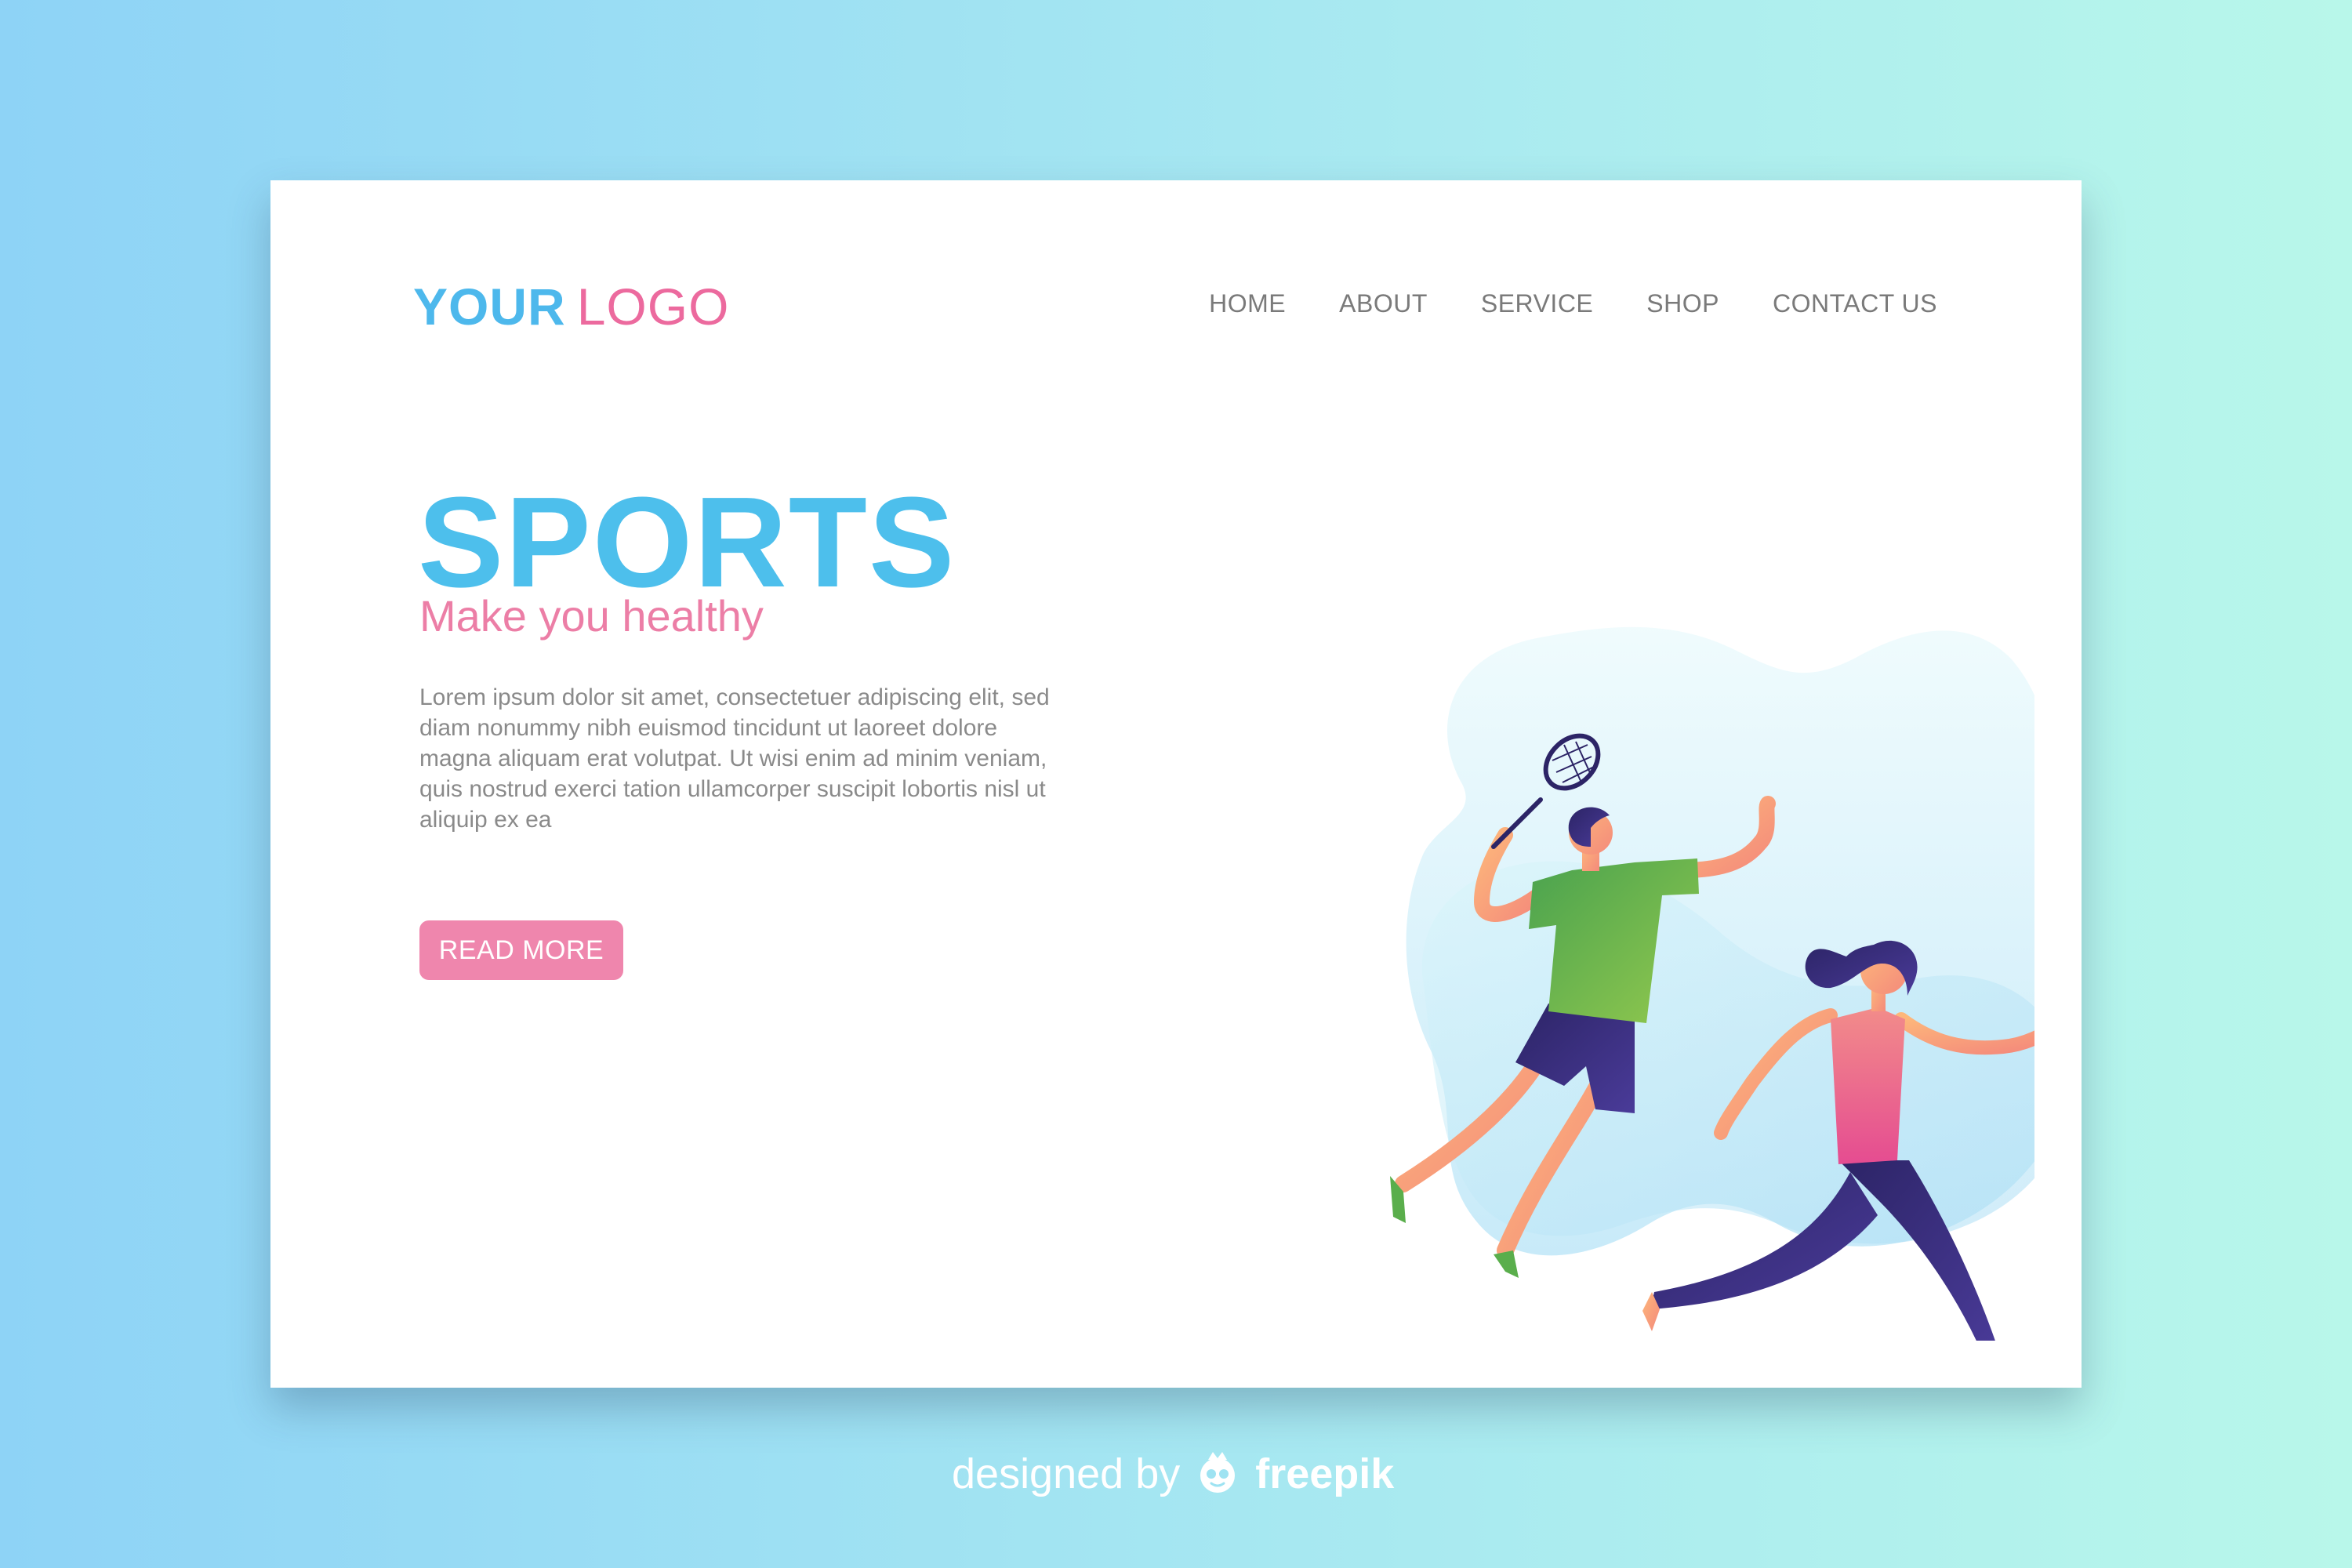 This screenshot has width=2352, height=1568. I want to click on read-more-button: READ MORE, so click(521, 950).